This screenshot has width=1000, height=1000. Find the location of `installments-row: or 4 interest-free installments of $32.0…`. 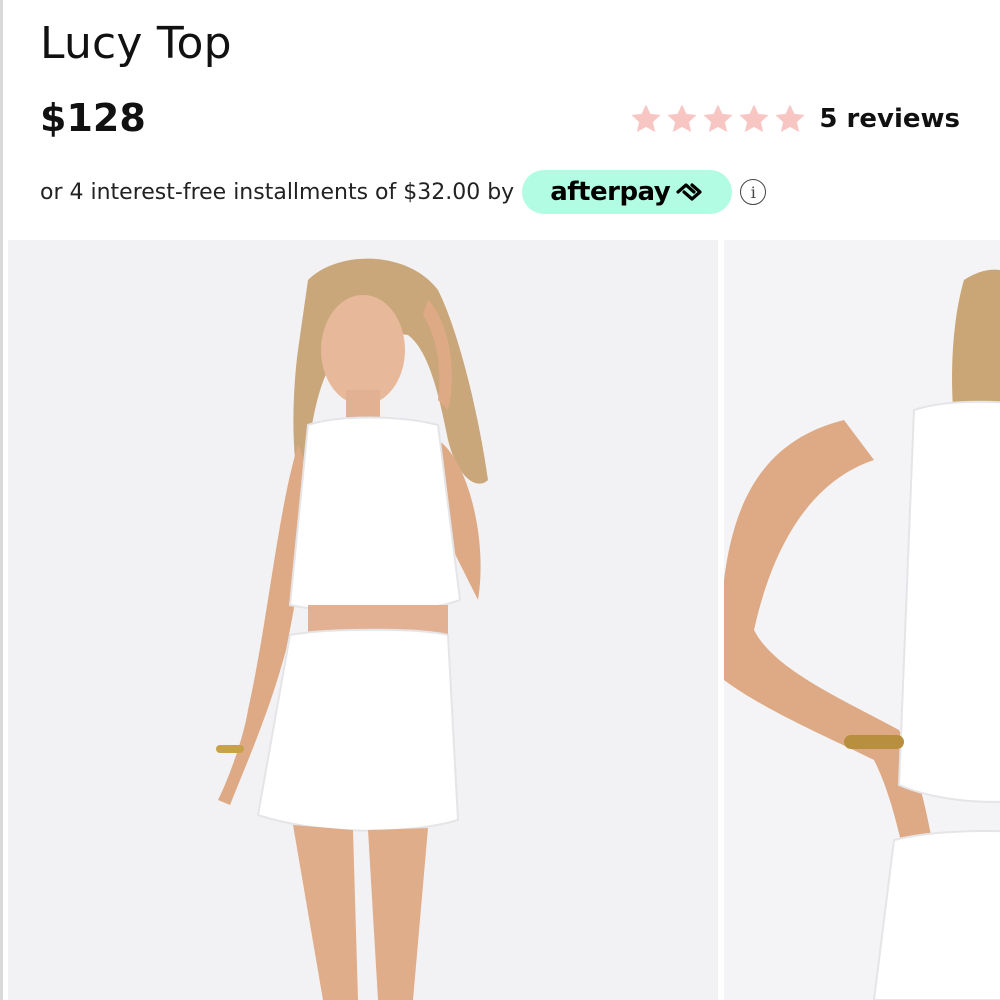

installments-row: or 4 interest-free installments of $32.0… is located at coordinates (403, 192).